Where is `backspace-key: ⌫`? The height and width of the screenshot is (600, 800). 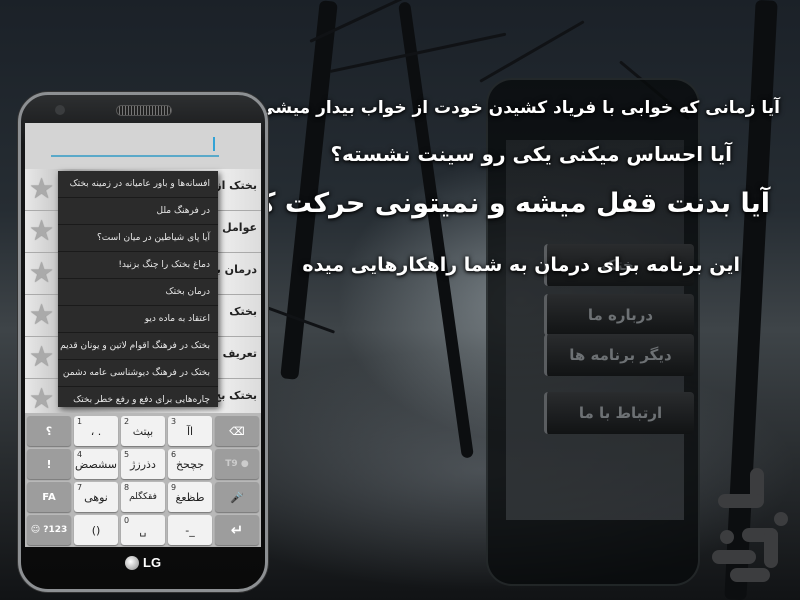 backspace-key: ⌫ is located at coordinates (237, 431).